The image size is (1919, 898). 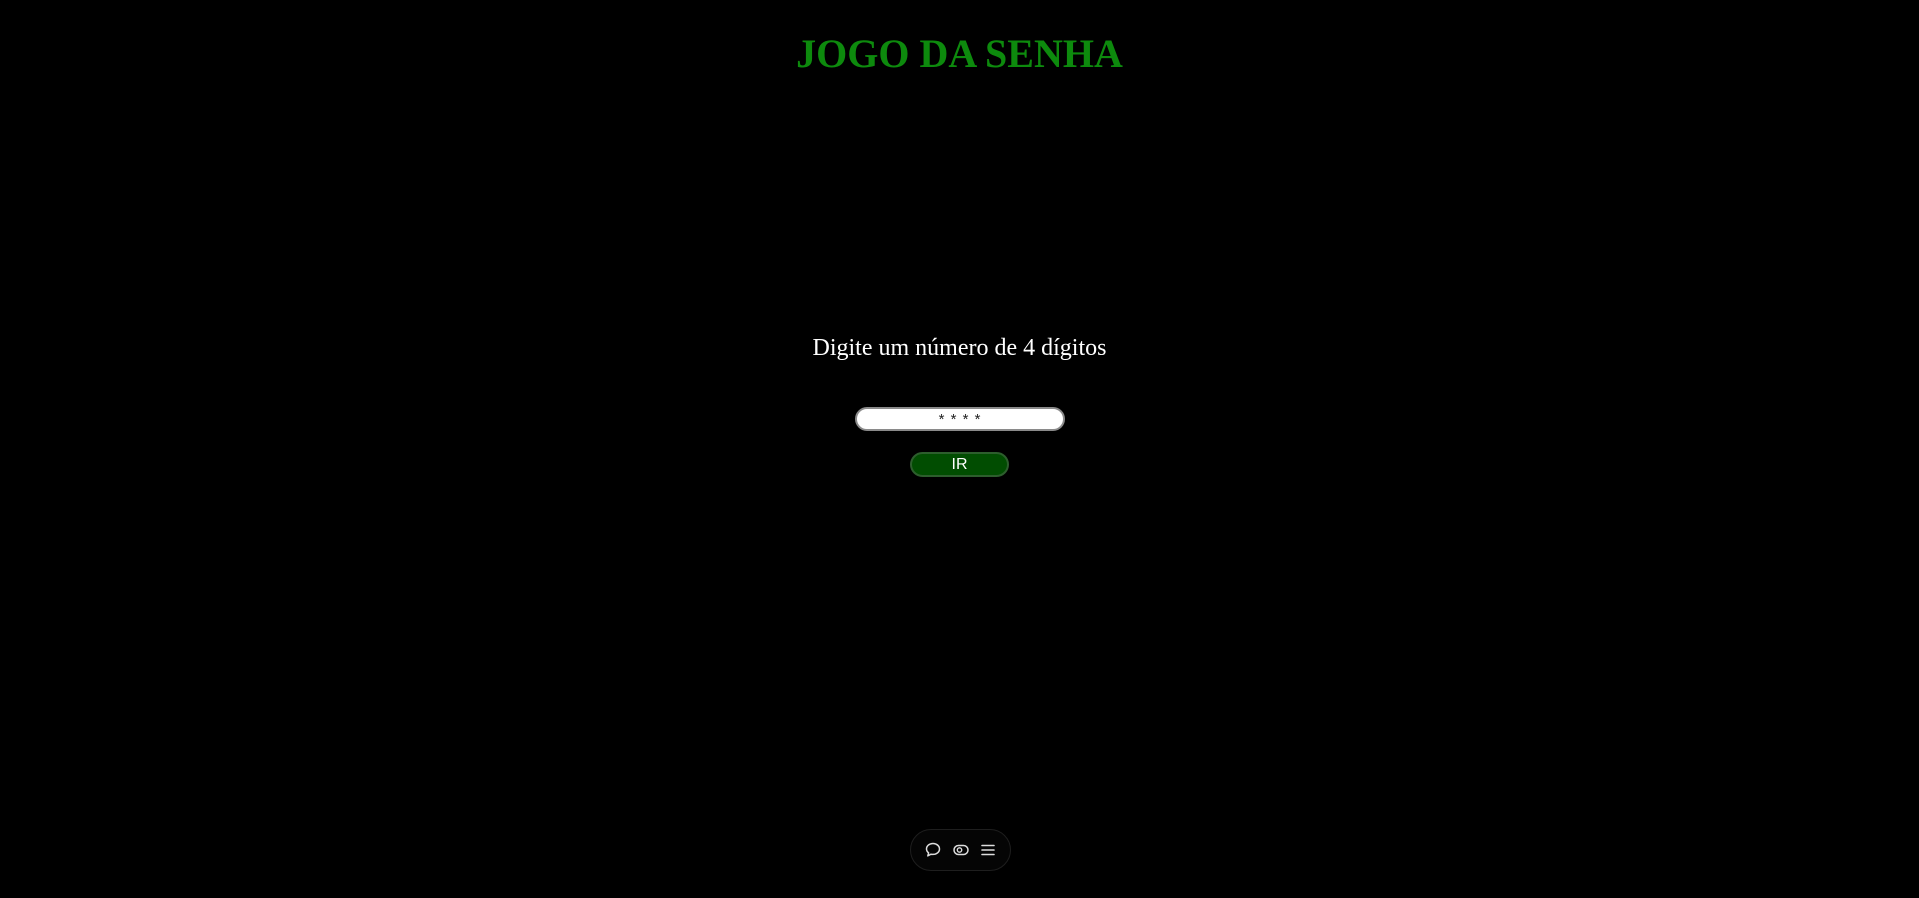 I want to click on chat-button, so click(x=933, y=850).